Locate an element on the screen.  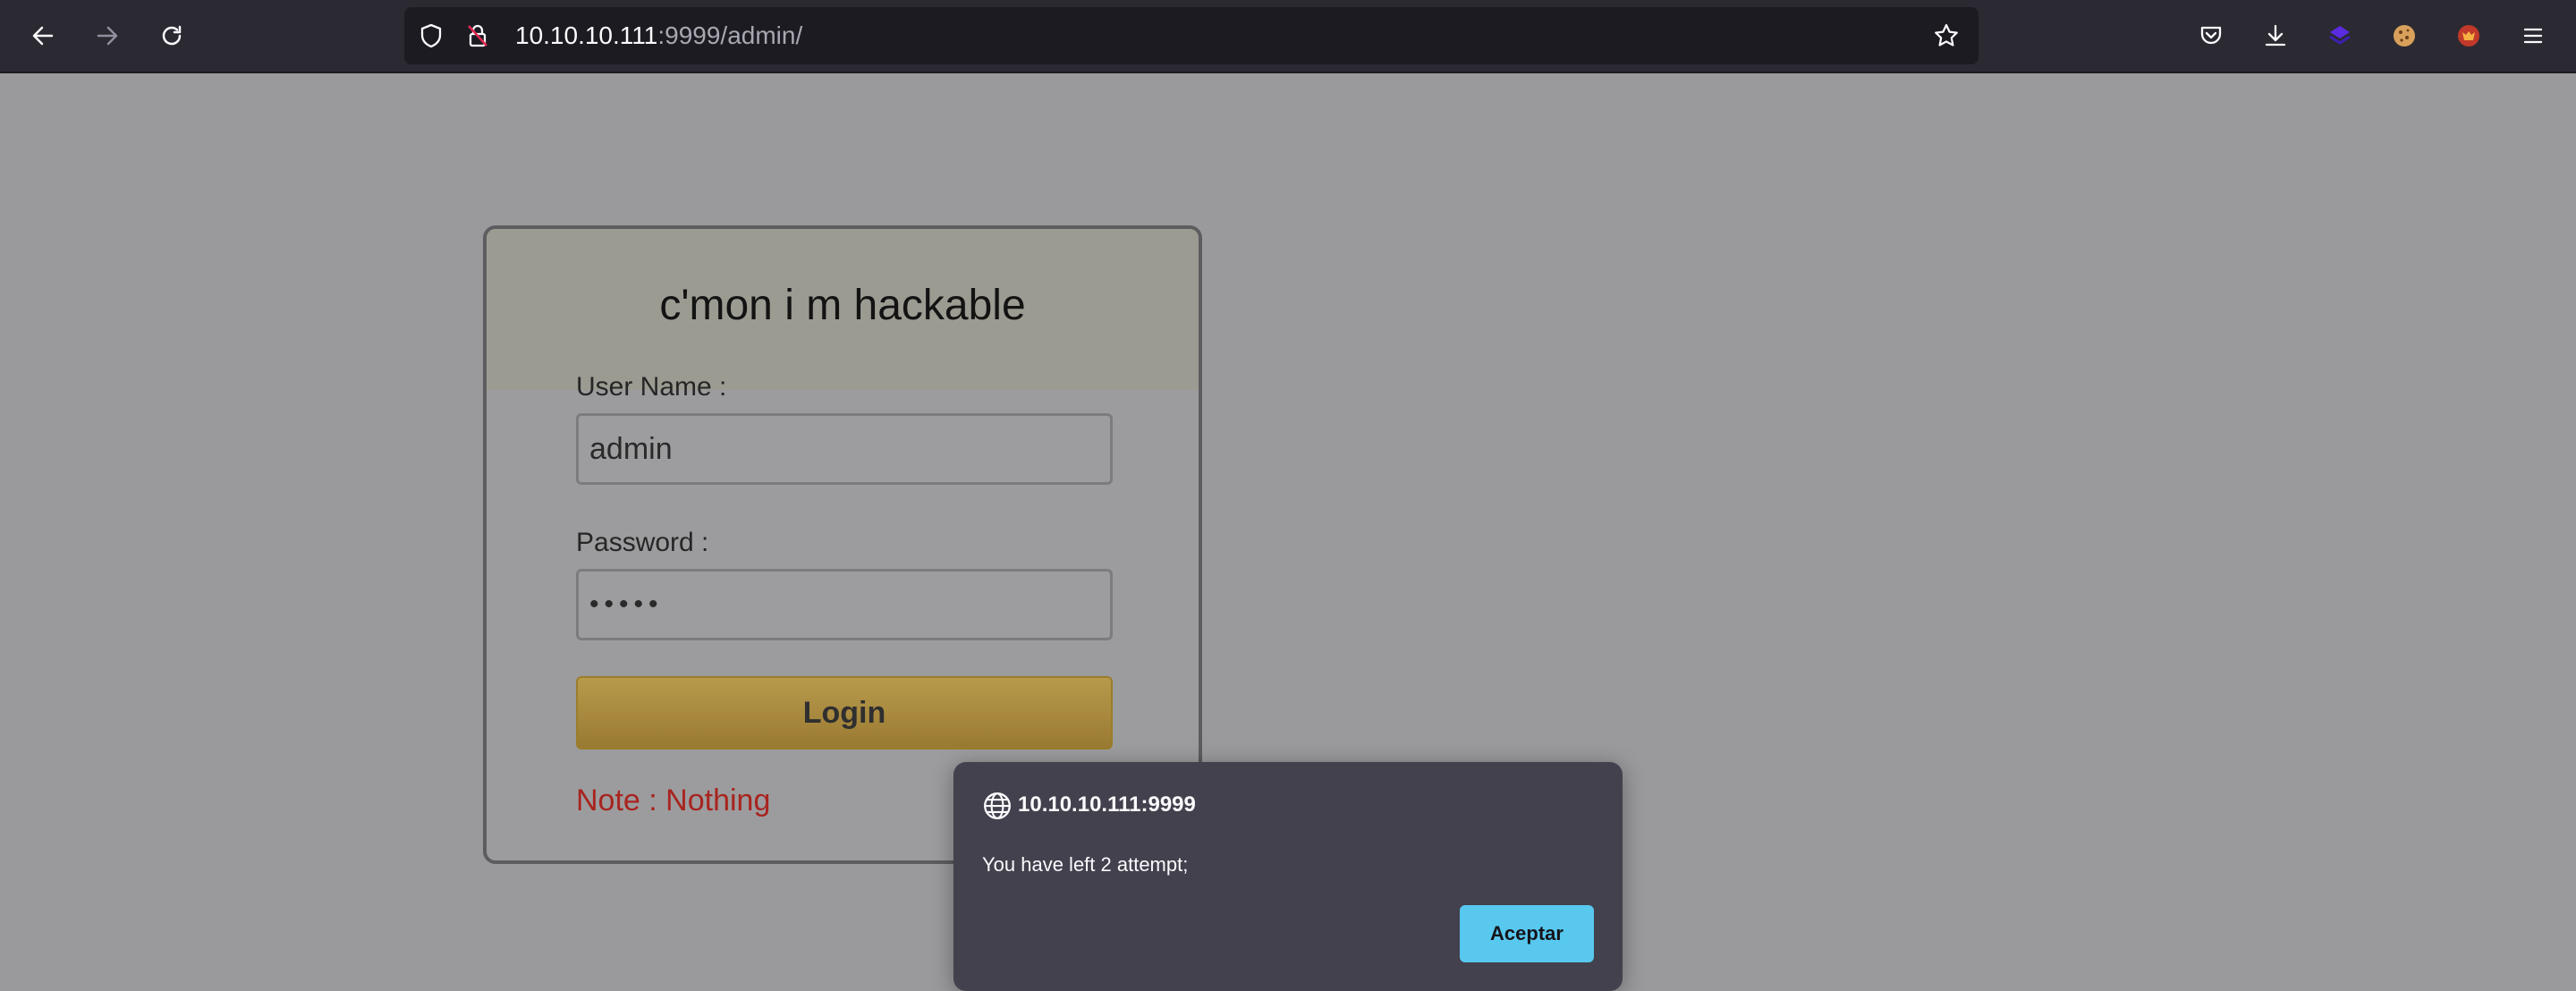
bookmark-star-icon is located at coordinates (1946, 35).